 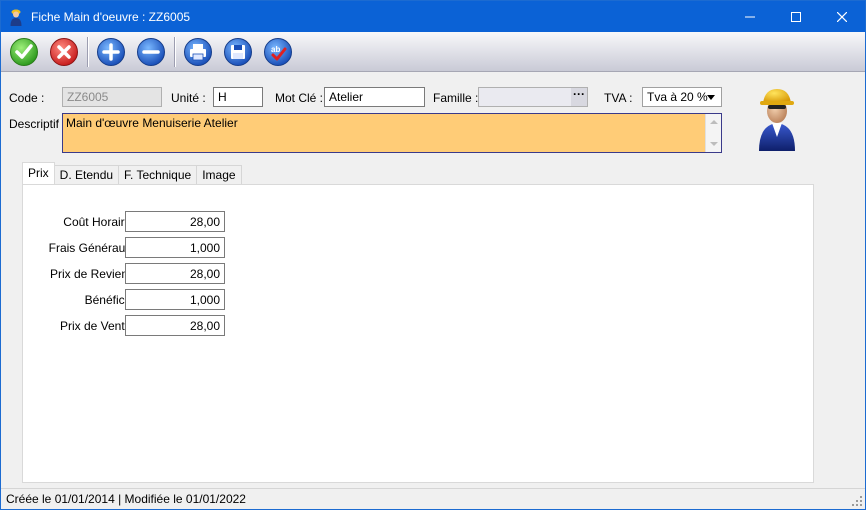 I want to click on tab-d-etendu: D. Etendu, so click(x=86, y=174).